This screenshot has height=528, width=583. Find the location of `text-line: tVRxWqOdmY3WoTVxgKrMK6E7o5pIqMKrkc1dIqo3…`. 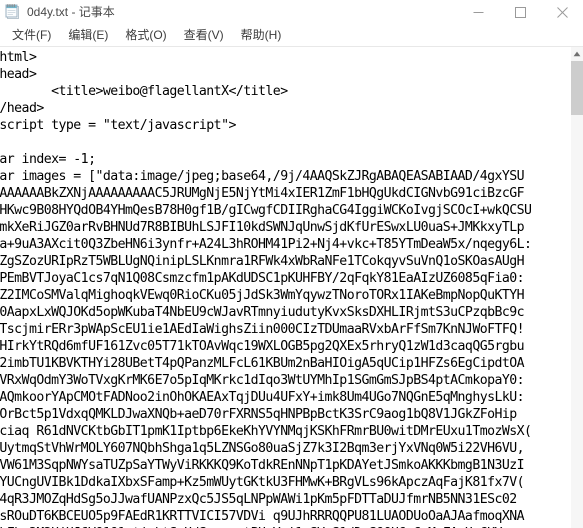

text-line: tVRxWqOdmY3WoTVxgKrMK6E7o5pIqMKrkc1dIqo3… is located at coordinates (262, 380).